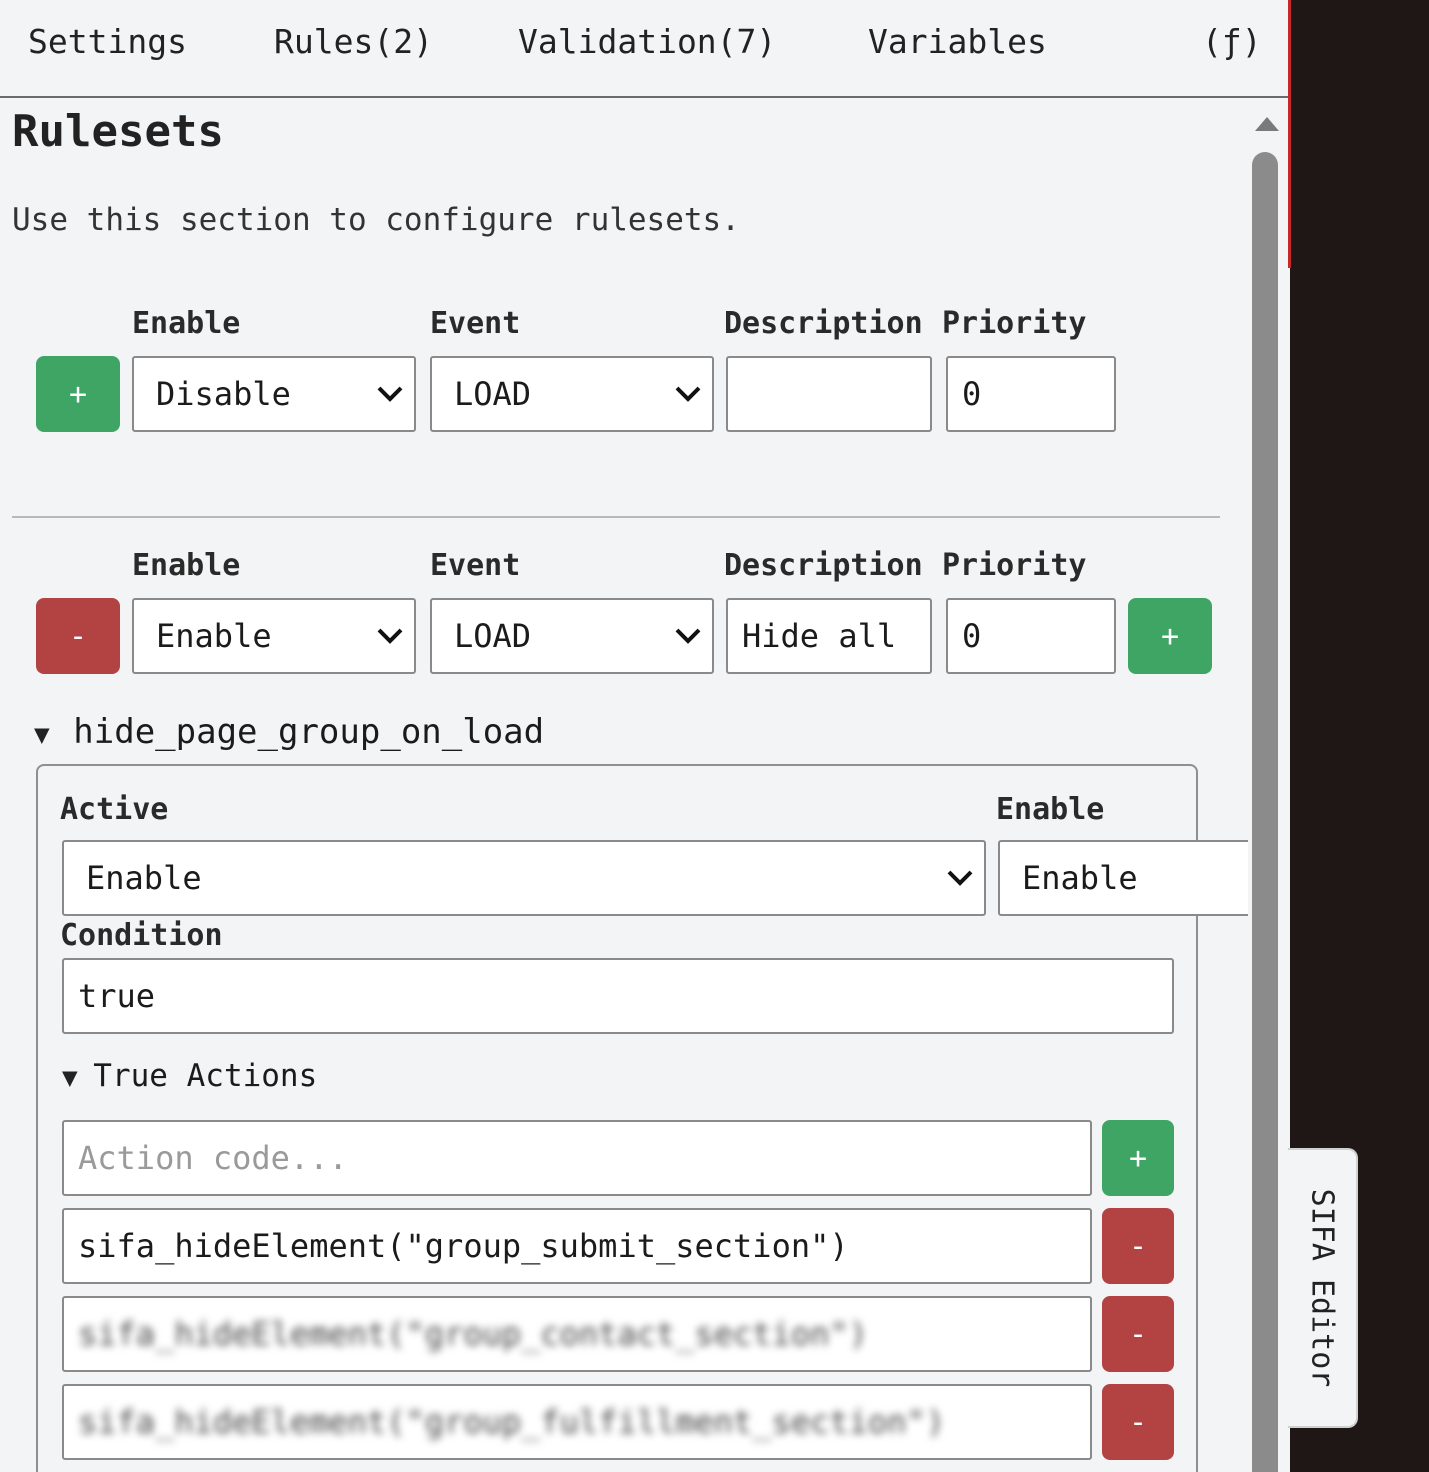 This screenshot has height=1472, width=1429. What do you see at coordinates (1050, 809) in the screenshot?
I see `rule-enable-label: Enable` at bounding box center [1050, 809].